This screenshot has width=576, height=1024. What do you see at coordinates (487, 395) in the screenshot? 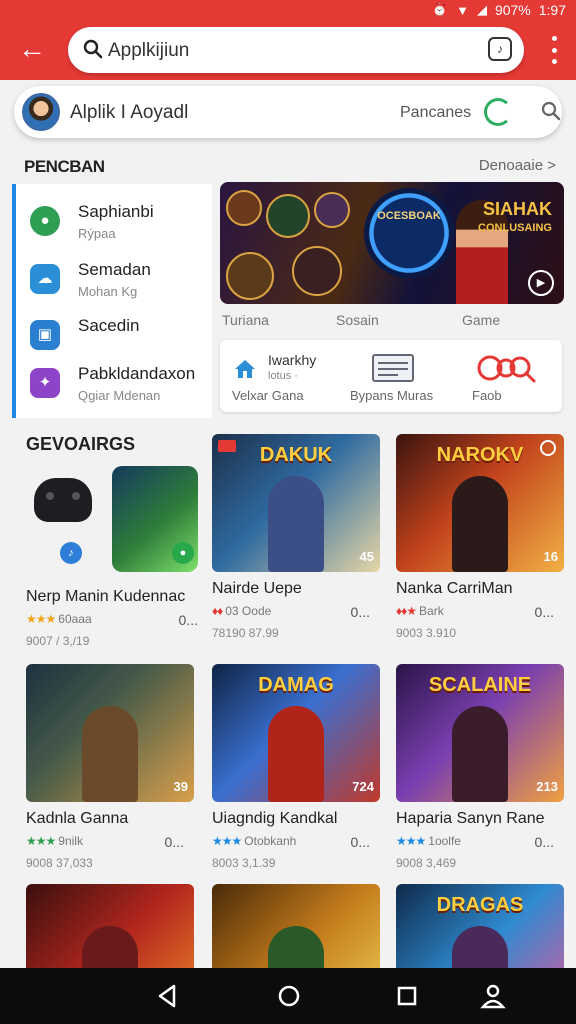
I see `quick-tile-label: Faob` at bounding box center [487, 395].